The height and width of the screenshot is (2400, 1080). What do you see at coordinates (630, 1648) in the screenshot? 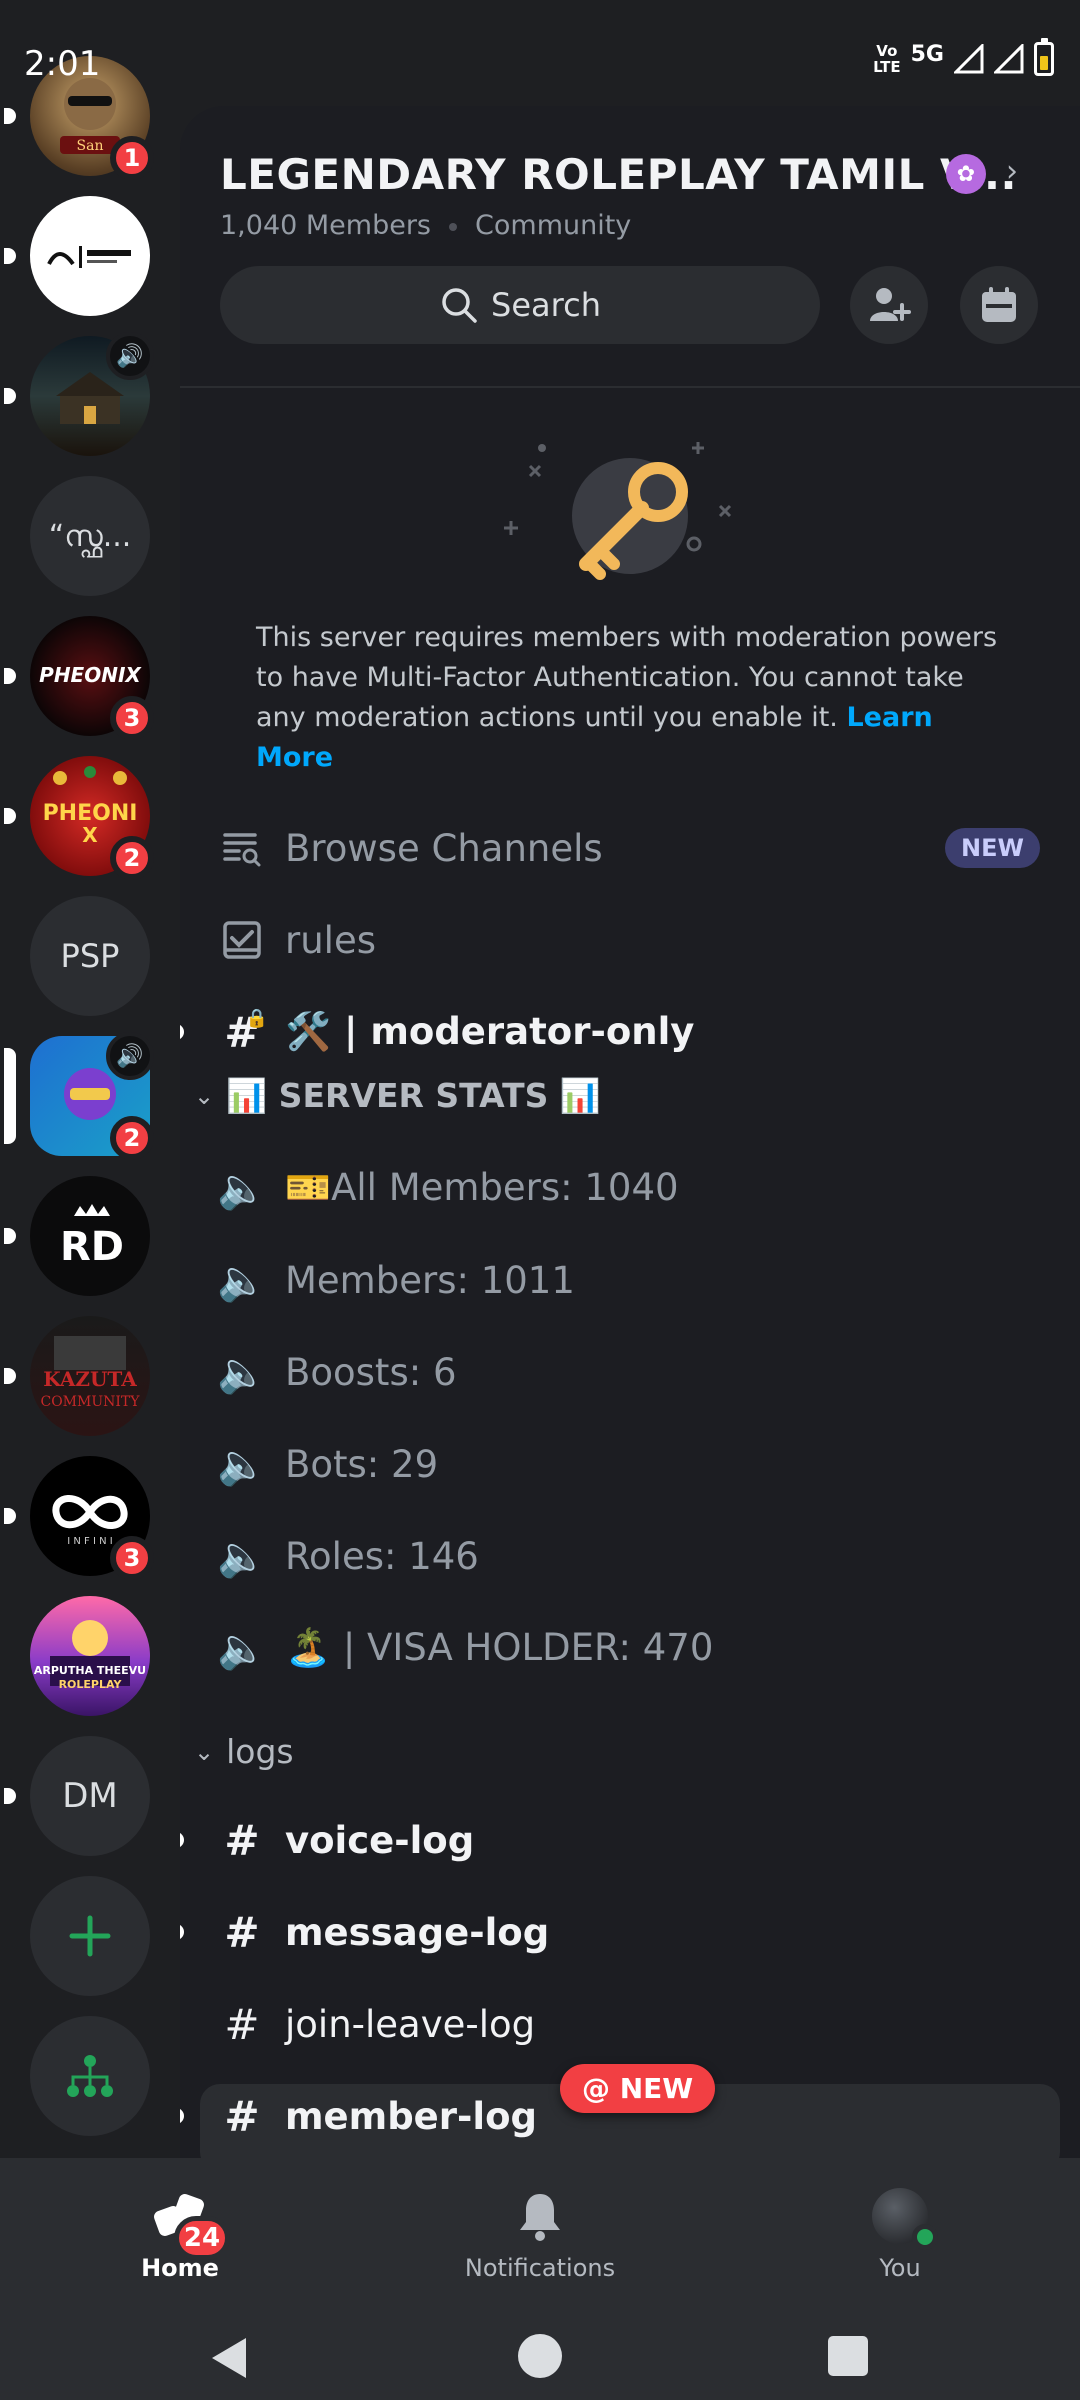
I see `voice-channel-stat: 🔈 🏝️ | VISA HOLDER: 470` at bounding box center [630, 1648].